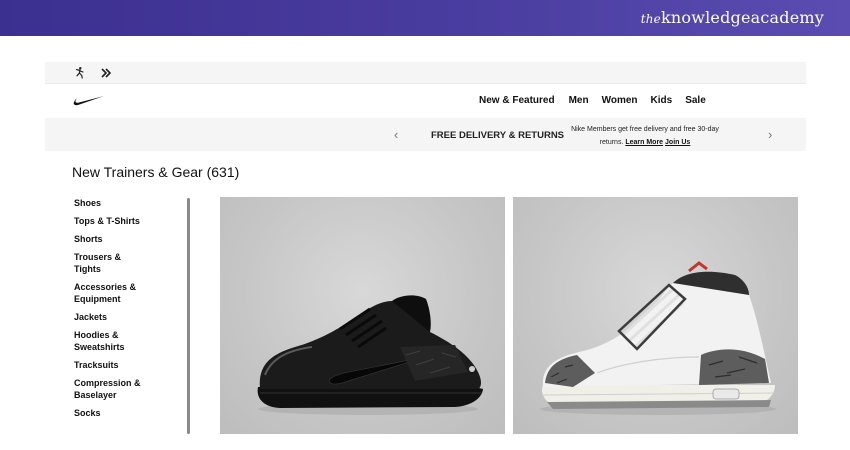 The height and width of the screenshot is (450, 850). What do you see at coordinates (677, 142) in the screenshot?
I see `join-us-link: Join Us` at bounding box center [677, 142].